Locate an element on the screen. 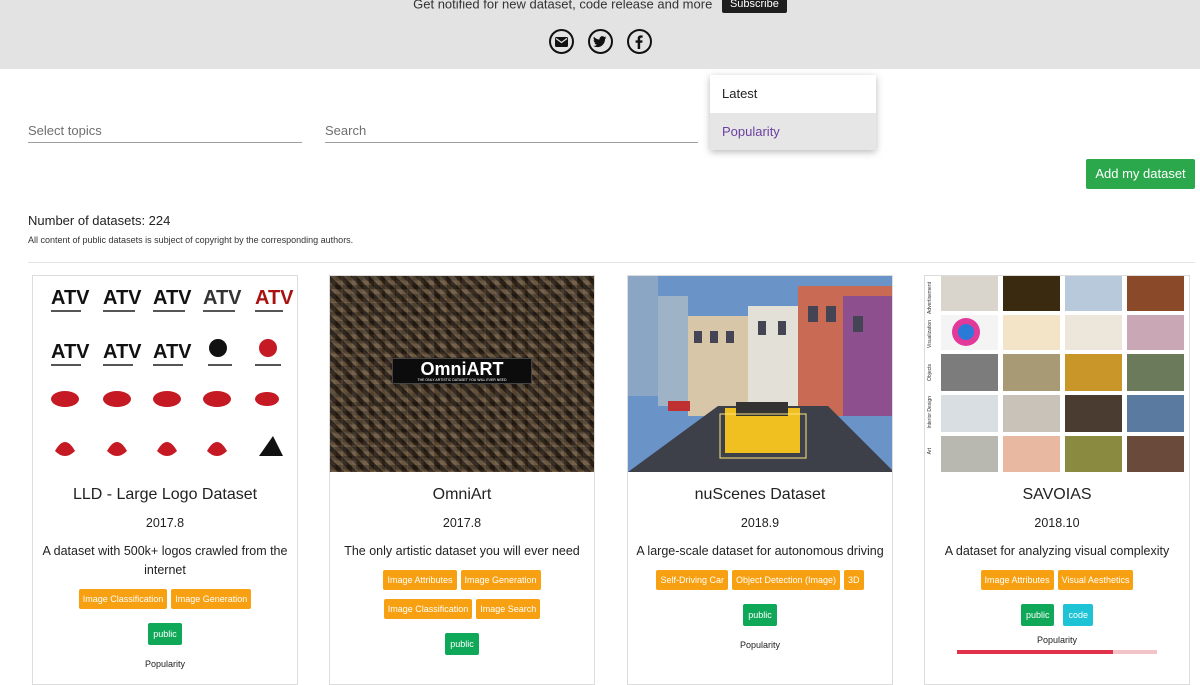  popularity-bar-fill is located at coordinates (1035, 652).